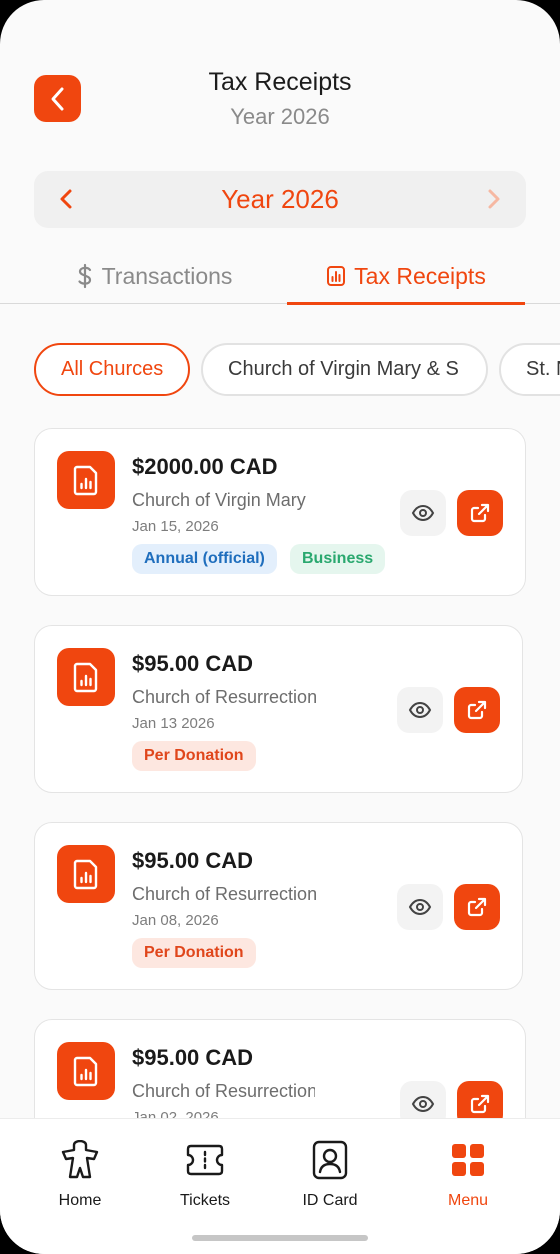 The width and height of the screenshot is (560, 1254). Describe the element at coordinates (205, 1160) in the screenshot. I see `ticket-icon` at that location.